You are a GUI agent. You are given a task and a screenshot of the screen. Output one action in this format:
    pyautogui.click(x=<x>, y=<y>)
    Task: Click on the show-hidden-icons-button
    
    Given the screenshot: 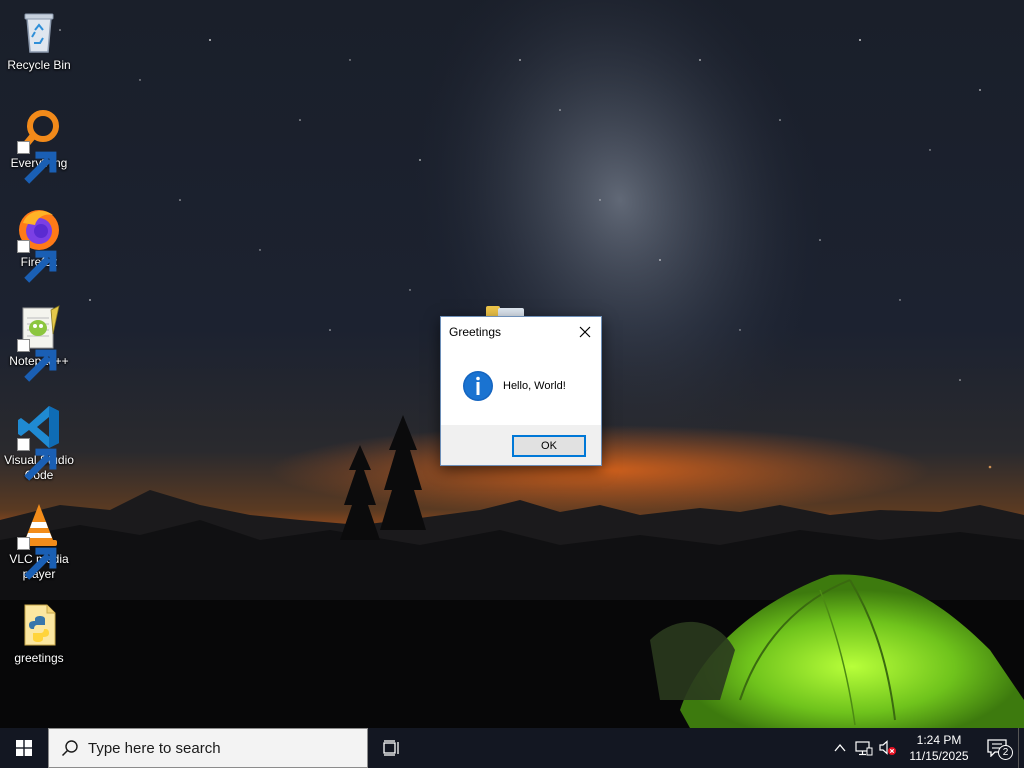 What is the action you would take?
    pyautogui.click(x=840, y=748)
    